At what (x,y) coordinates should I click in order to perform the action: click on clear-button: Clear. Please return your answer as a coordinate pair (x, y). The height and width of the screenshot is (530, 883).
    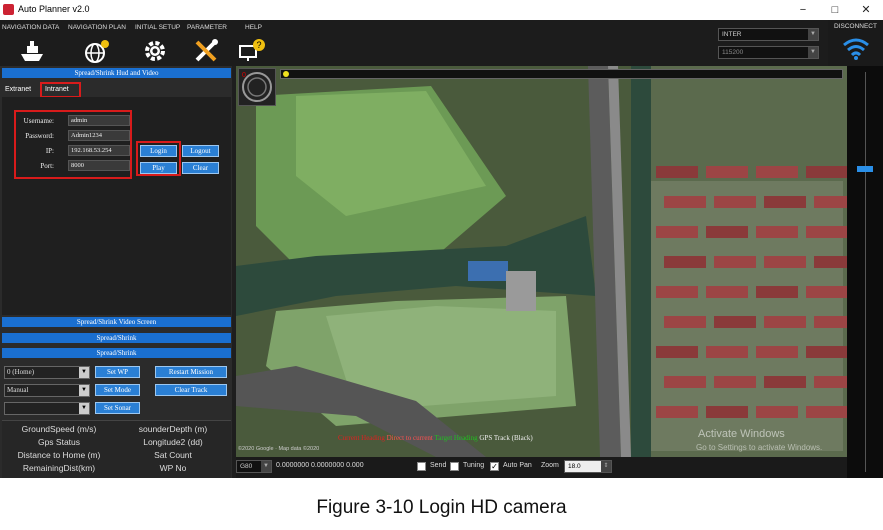
    Looking at the image, I should click on (200, 168).